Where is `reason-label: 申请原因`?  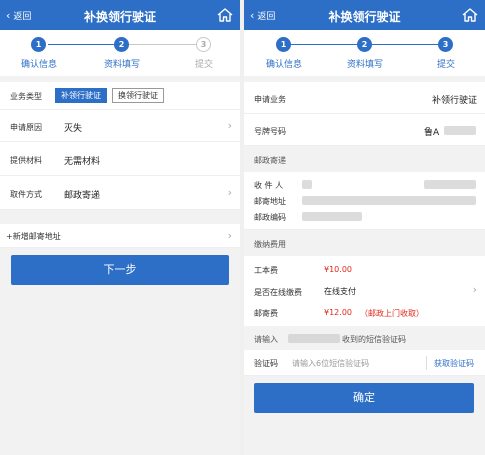 reason-label: 申请原因 is located at coordinates (26, 127).